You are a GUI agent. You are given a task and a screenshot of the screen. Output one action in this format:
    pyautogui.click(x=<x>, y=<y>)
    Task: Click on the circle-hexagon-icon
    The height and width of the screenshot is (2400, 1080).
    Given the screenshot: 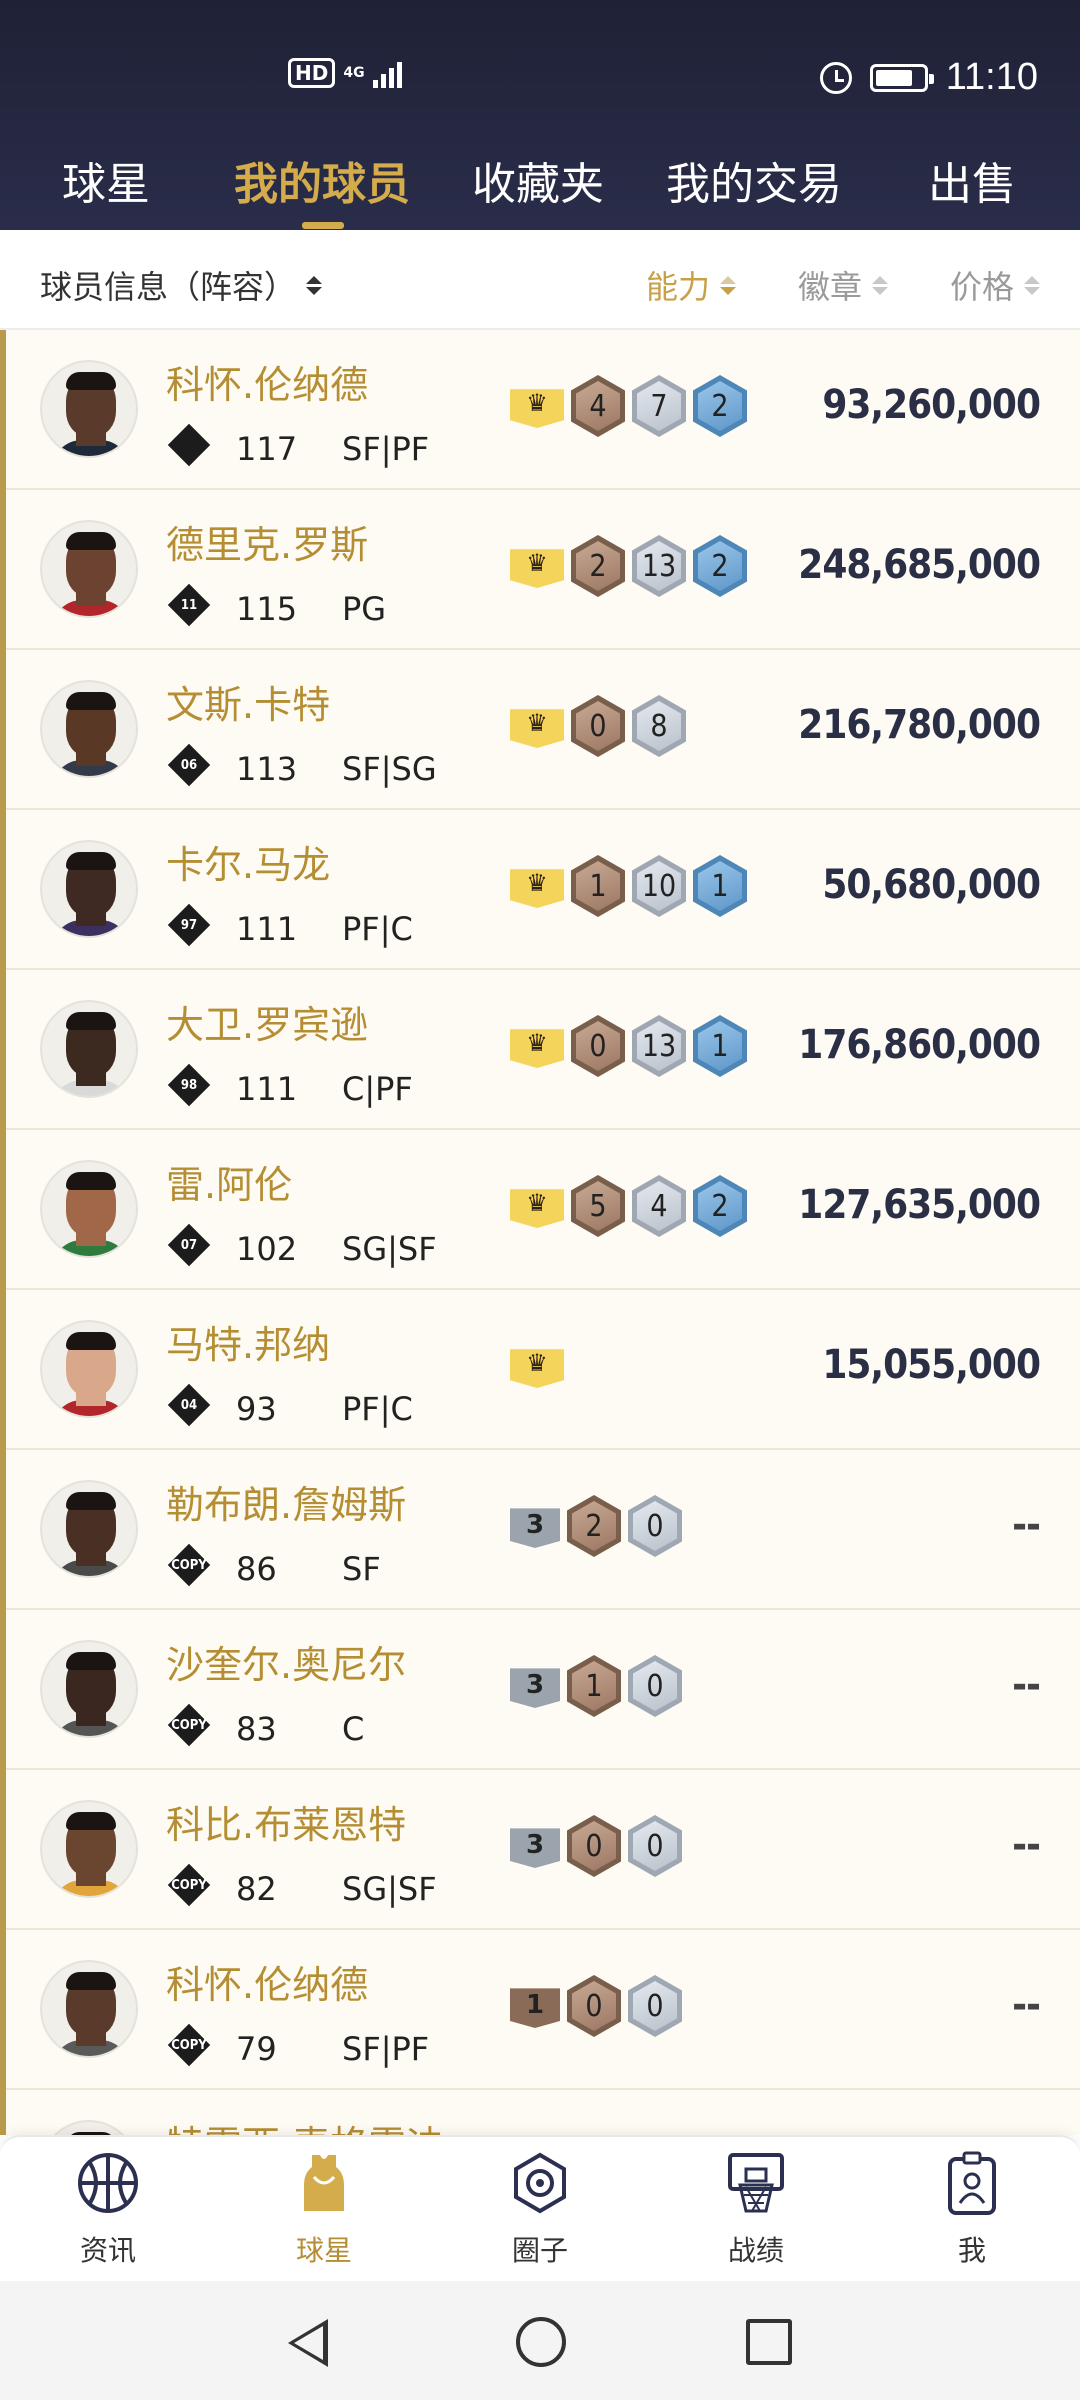 What is the action you would take?
    pyautogui.click(x=540, y=2183)
    